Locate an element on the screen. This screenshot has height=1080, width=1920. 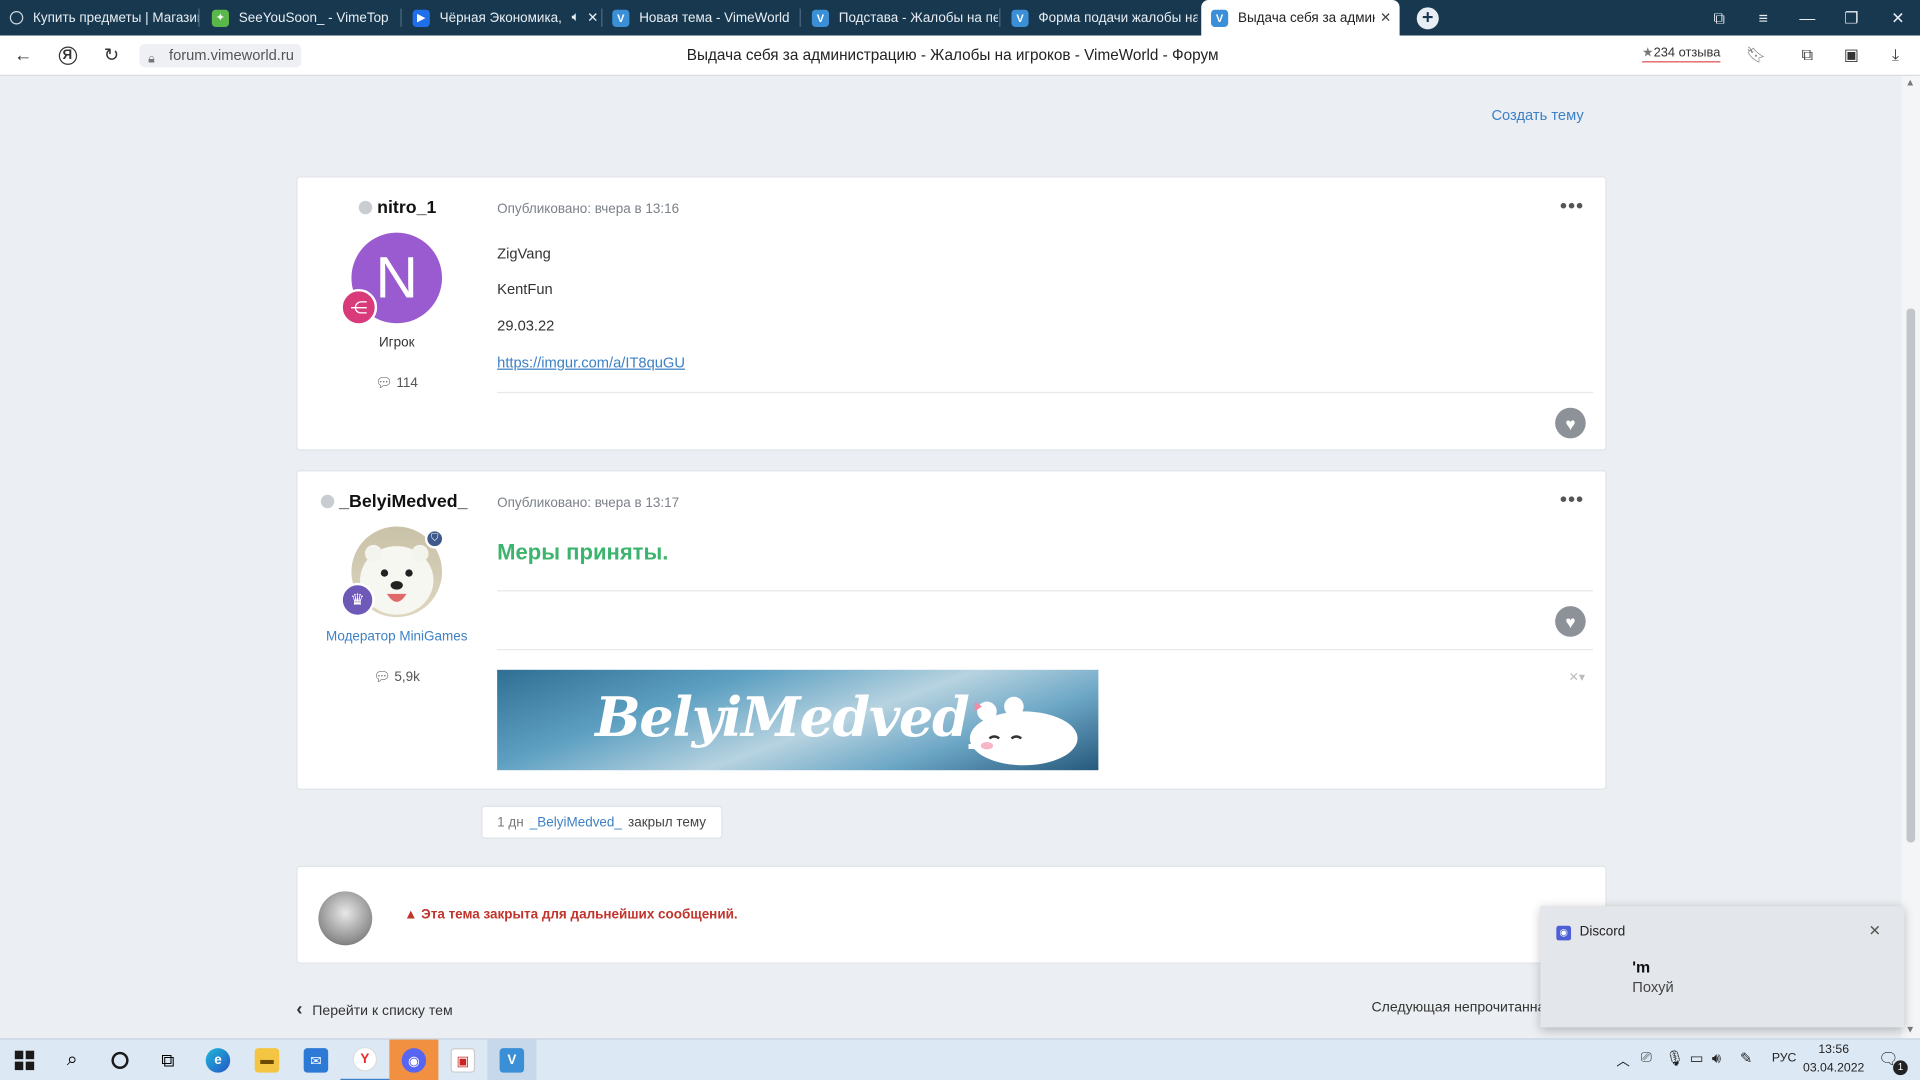
sleeping-bear-icon is located at coordinates (1023, 731).